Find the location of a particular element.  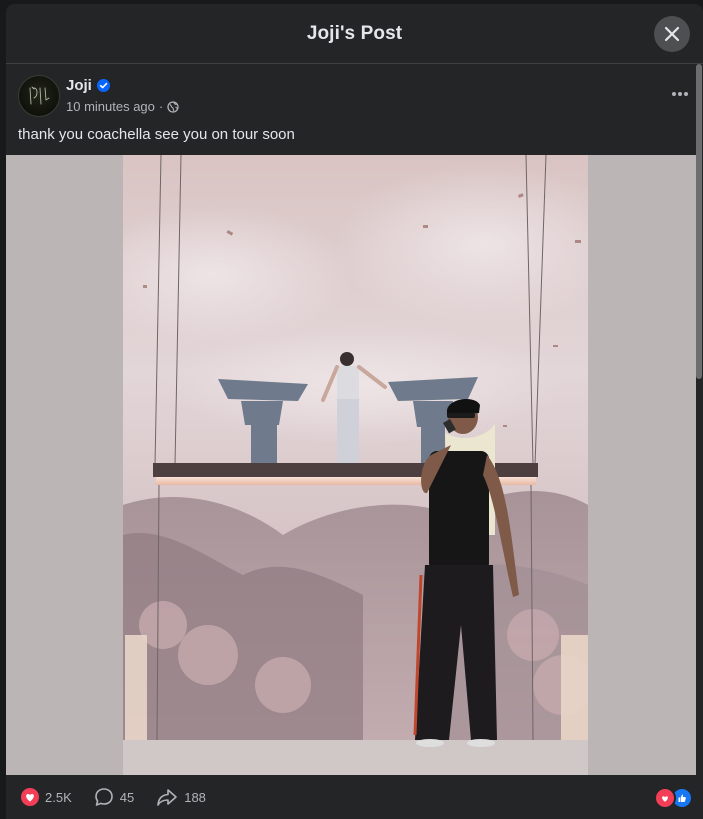

modal-title: Joji's Post is located at coordinates (354, 33).